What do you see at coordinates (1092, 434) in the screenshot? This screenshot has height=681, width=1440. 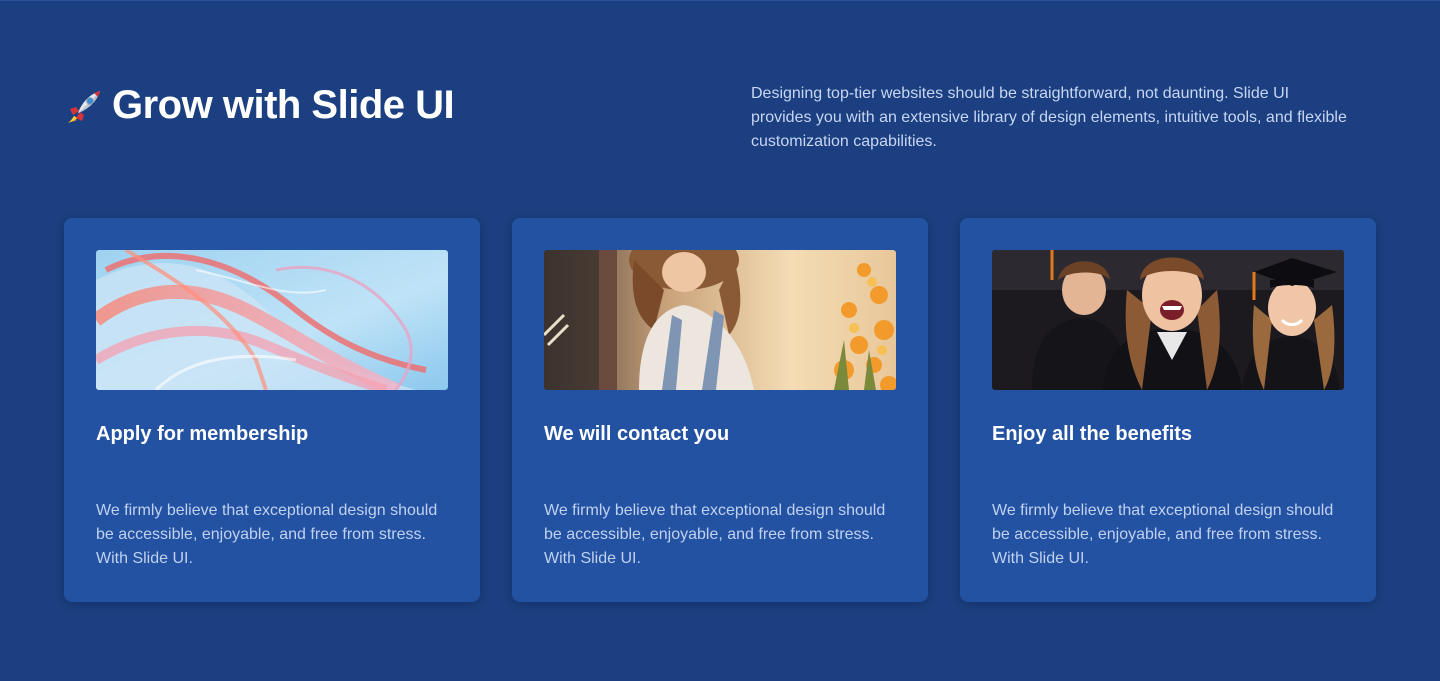 I see `card-title: Enjoy all the benefits` at bounding box center [1092, 434].